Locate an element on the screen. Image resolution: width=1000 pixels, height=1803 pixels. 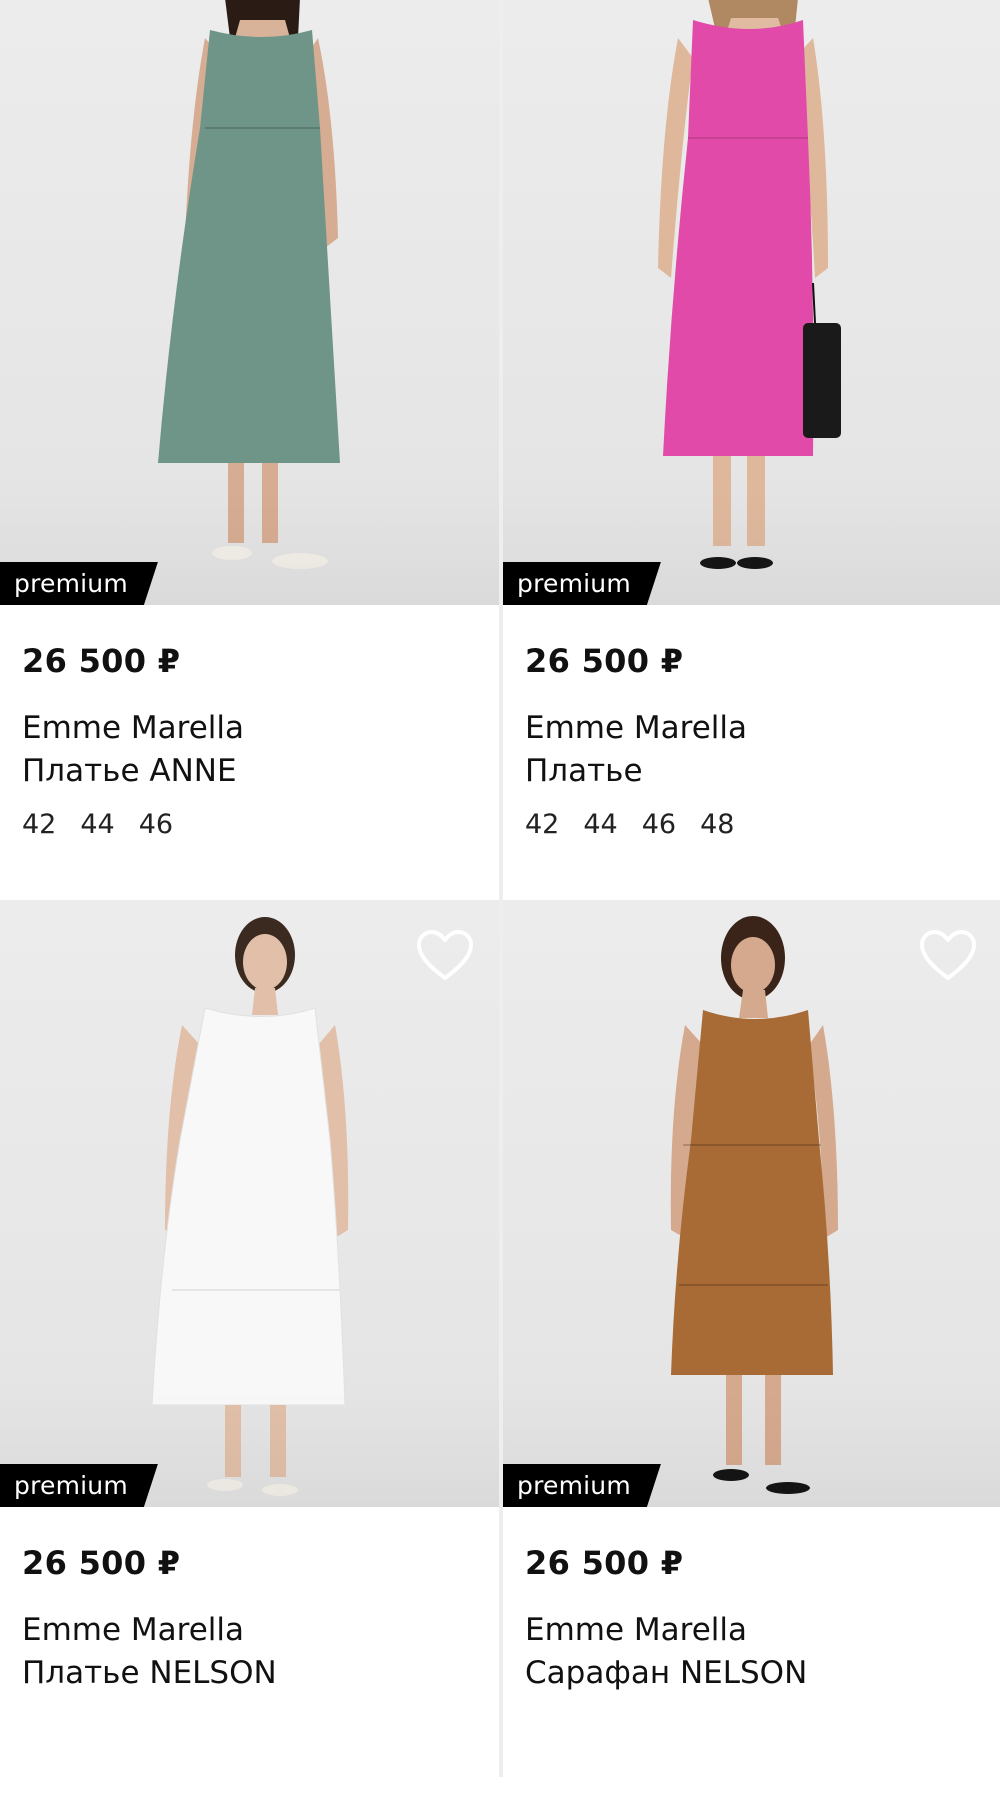
size-list: 42 44 46 48 is located at coordinates (752, 824).